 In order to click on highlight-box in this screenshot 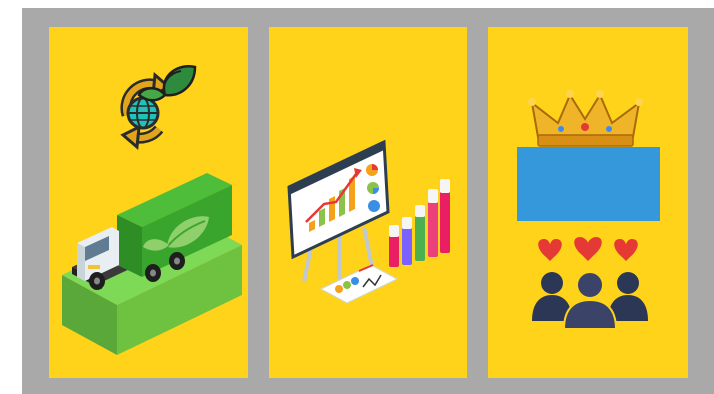, I will do `click(588, 184)`.